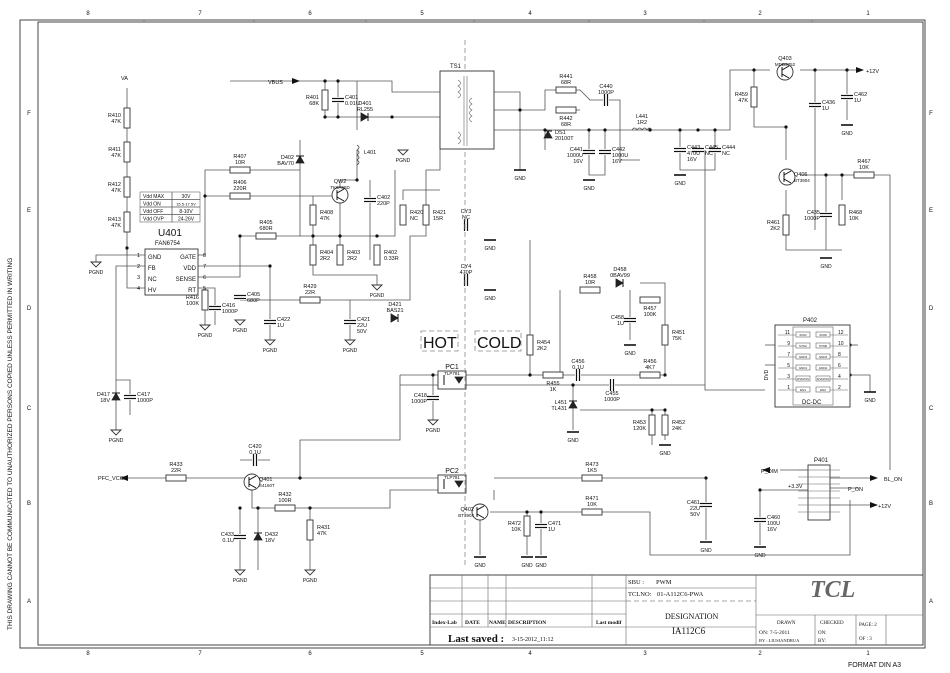 The height and width of the screenshot is (673, 950). What do you see at coordinates (239, 189) in the screenshot?
I see `component-value: 220R` at bounding box center [239, 189].